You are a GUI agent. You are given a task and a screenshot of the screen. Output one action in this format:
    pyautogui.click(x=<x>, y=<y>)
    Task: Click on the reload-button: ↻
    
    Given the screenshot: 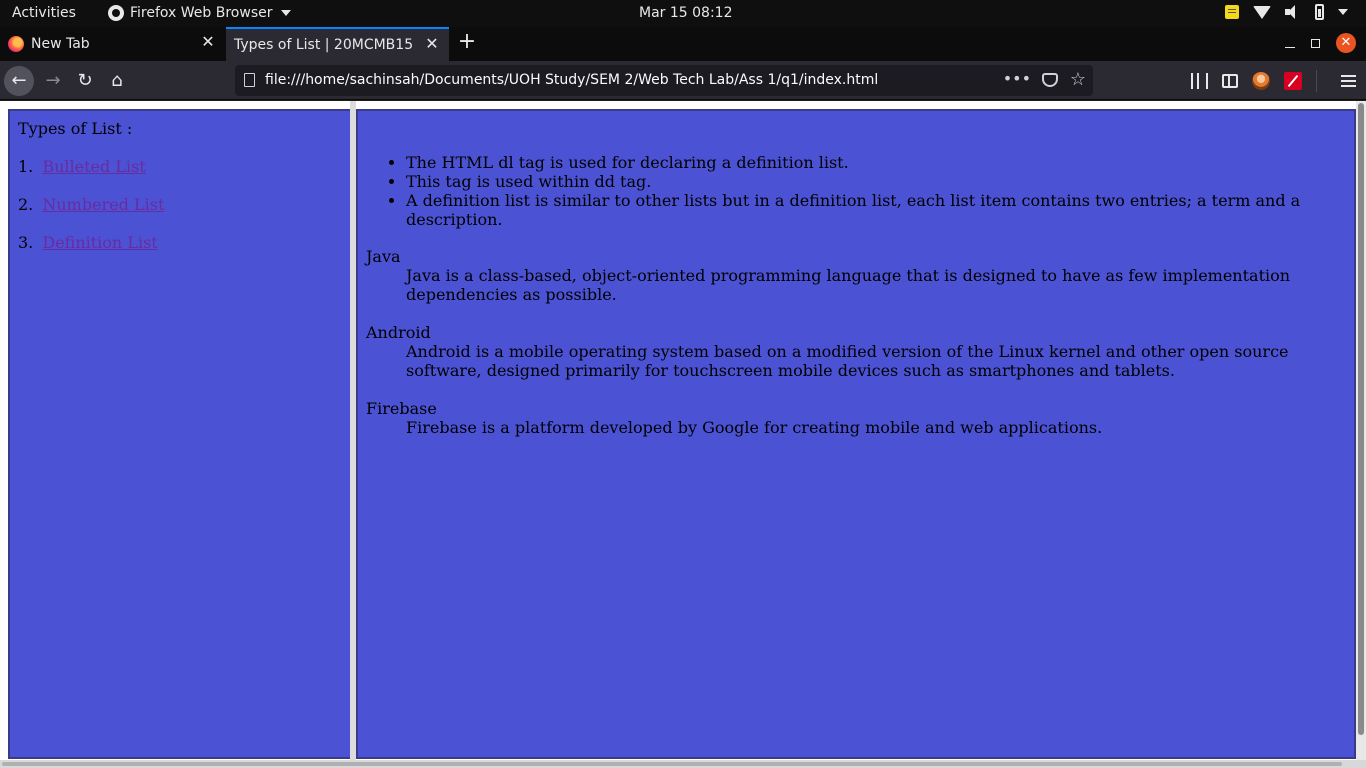 What is the action you would take?
    pyautogui.click(x=85, y=81)
    